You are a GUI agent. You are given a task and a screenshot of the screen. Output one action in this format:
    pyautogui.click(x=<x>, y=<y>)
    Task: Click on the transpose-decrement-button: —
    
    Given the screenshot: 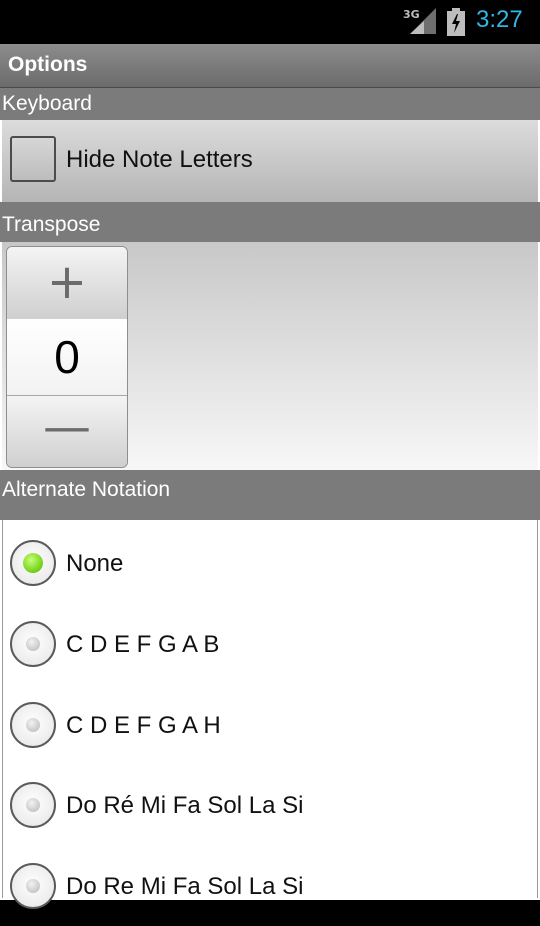 What is the action you would take?
    pyautogui.click(x=67, y=431)
    